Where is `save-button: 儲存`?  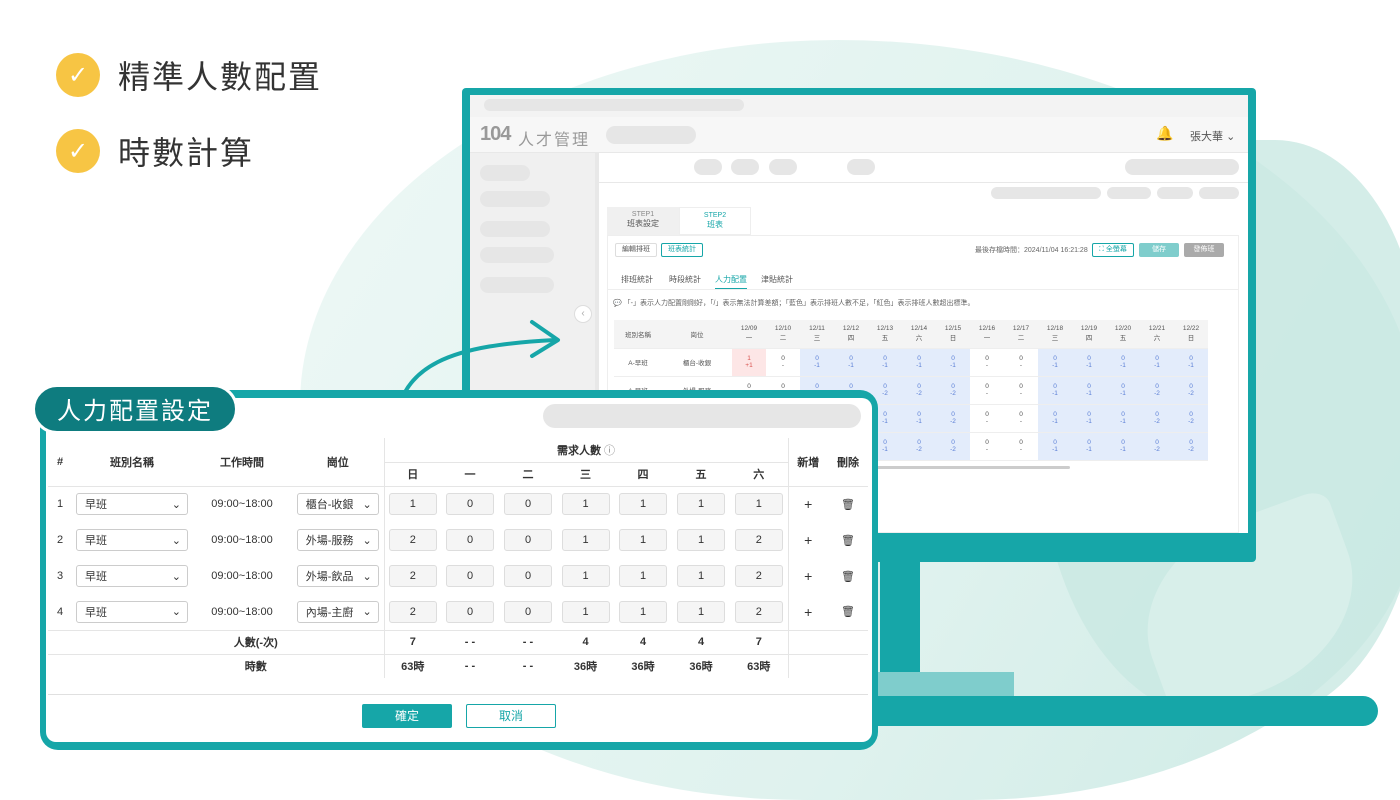
save-button: 儲存 is located at coordinates (1159, 250).